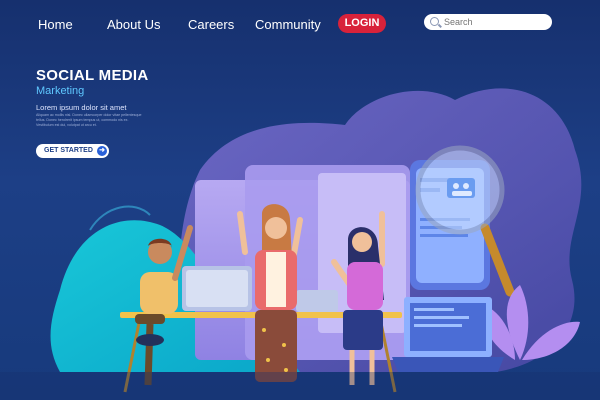  I want to click on get-started-label: GET STARTED, so click(68, 150).